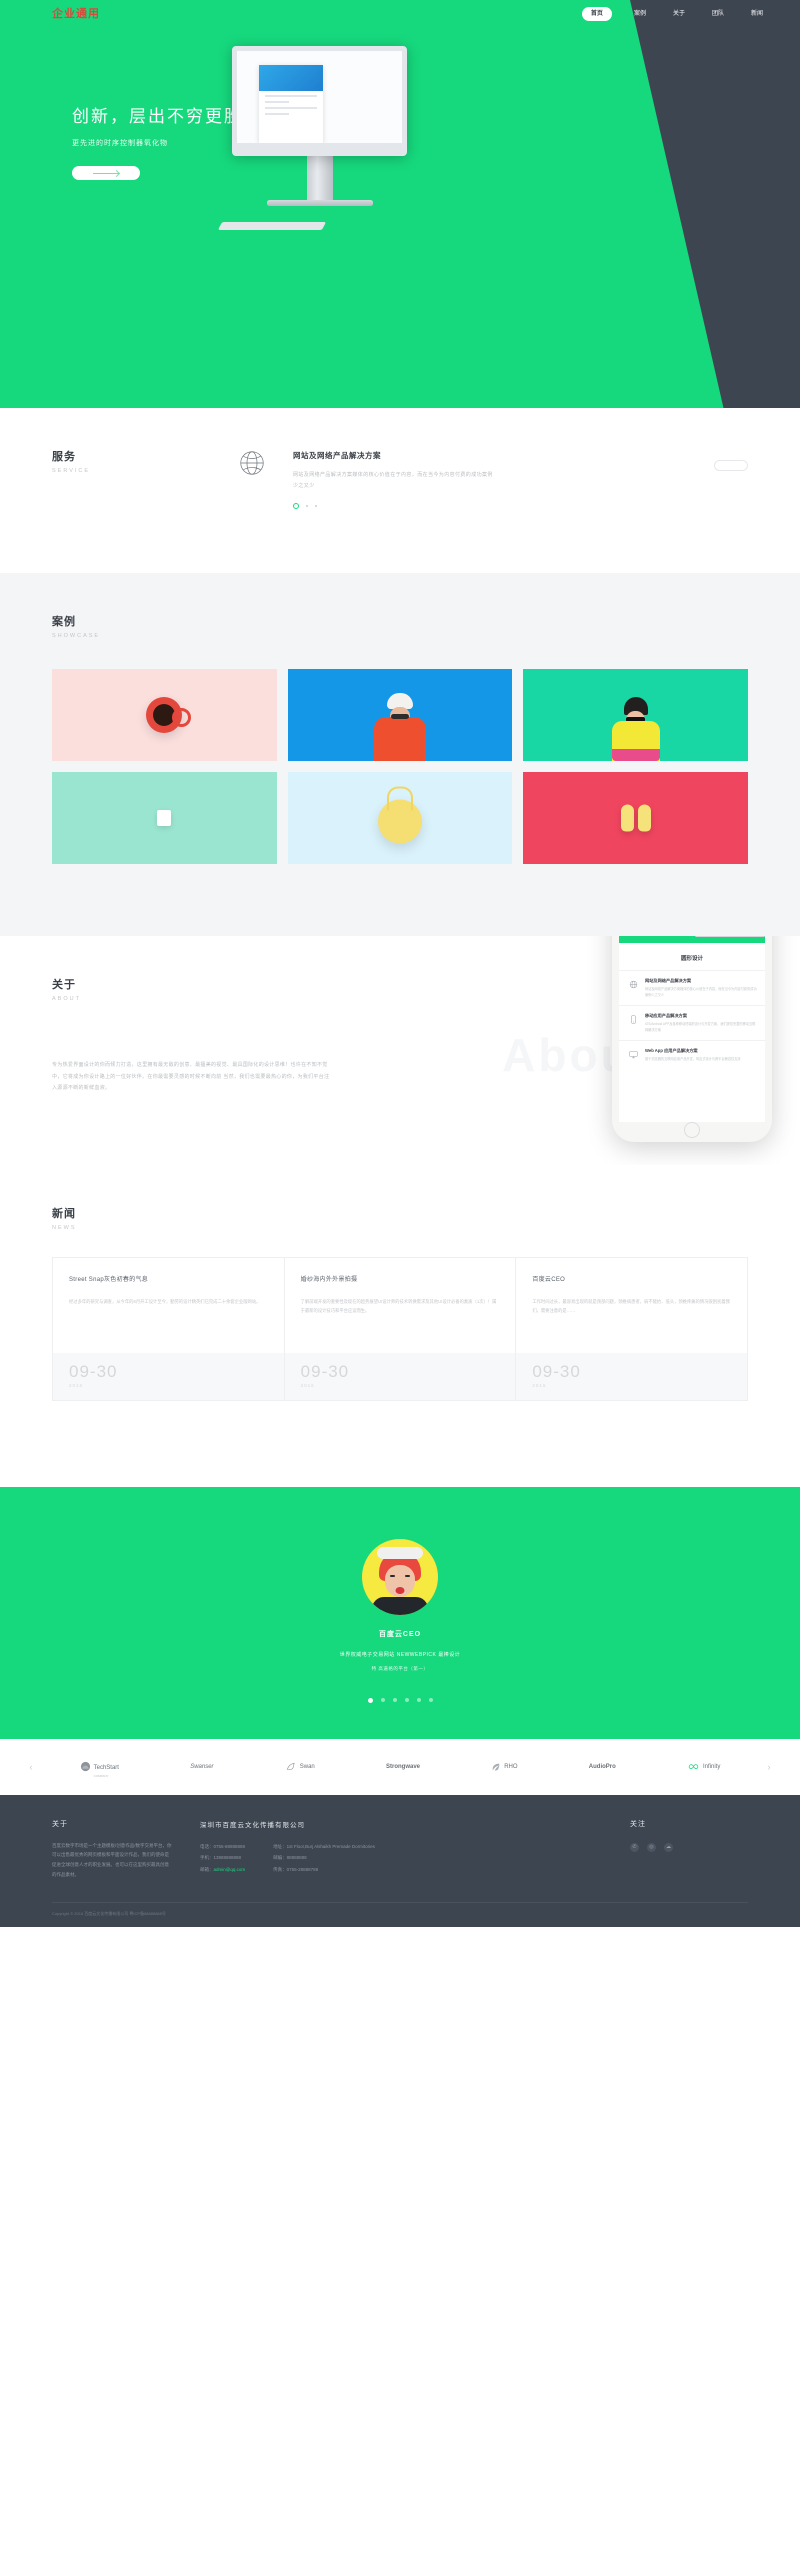 This screenshot has height=2572, width=800. Describe the element at coordinates (400, 1700) in the screenshot. I see `testimonial-carousel-dots` at that location.